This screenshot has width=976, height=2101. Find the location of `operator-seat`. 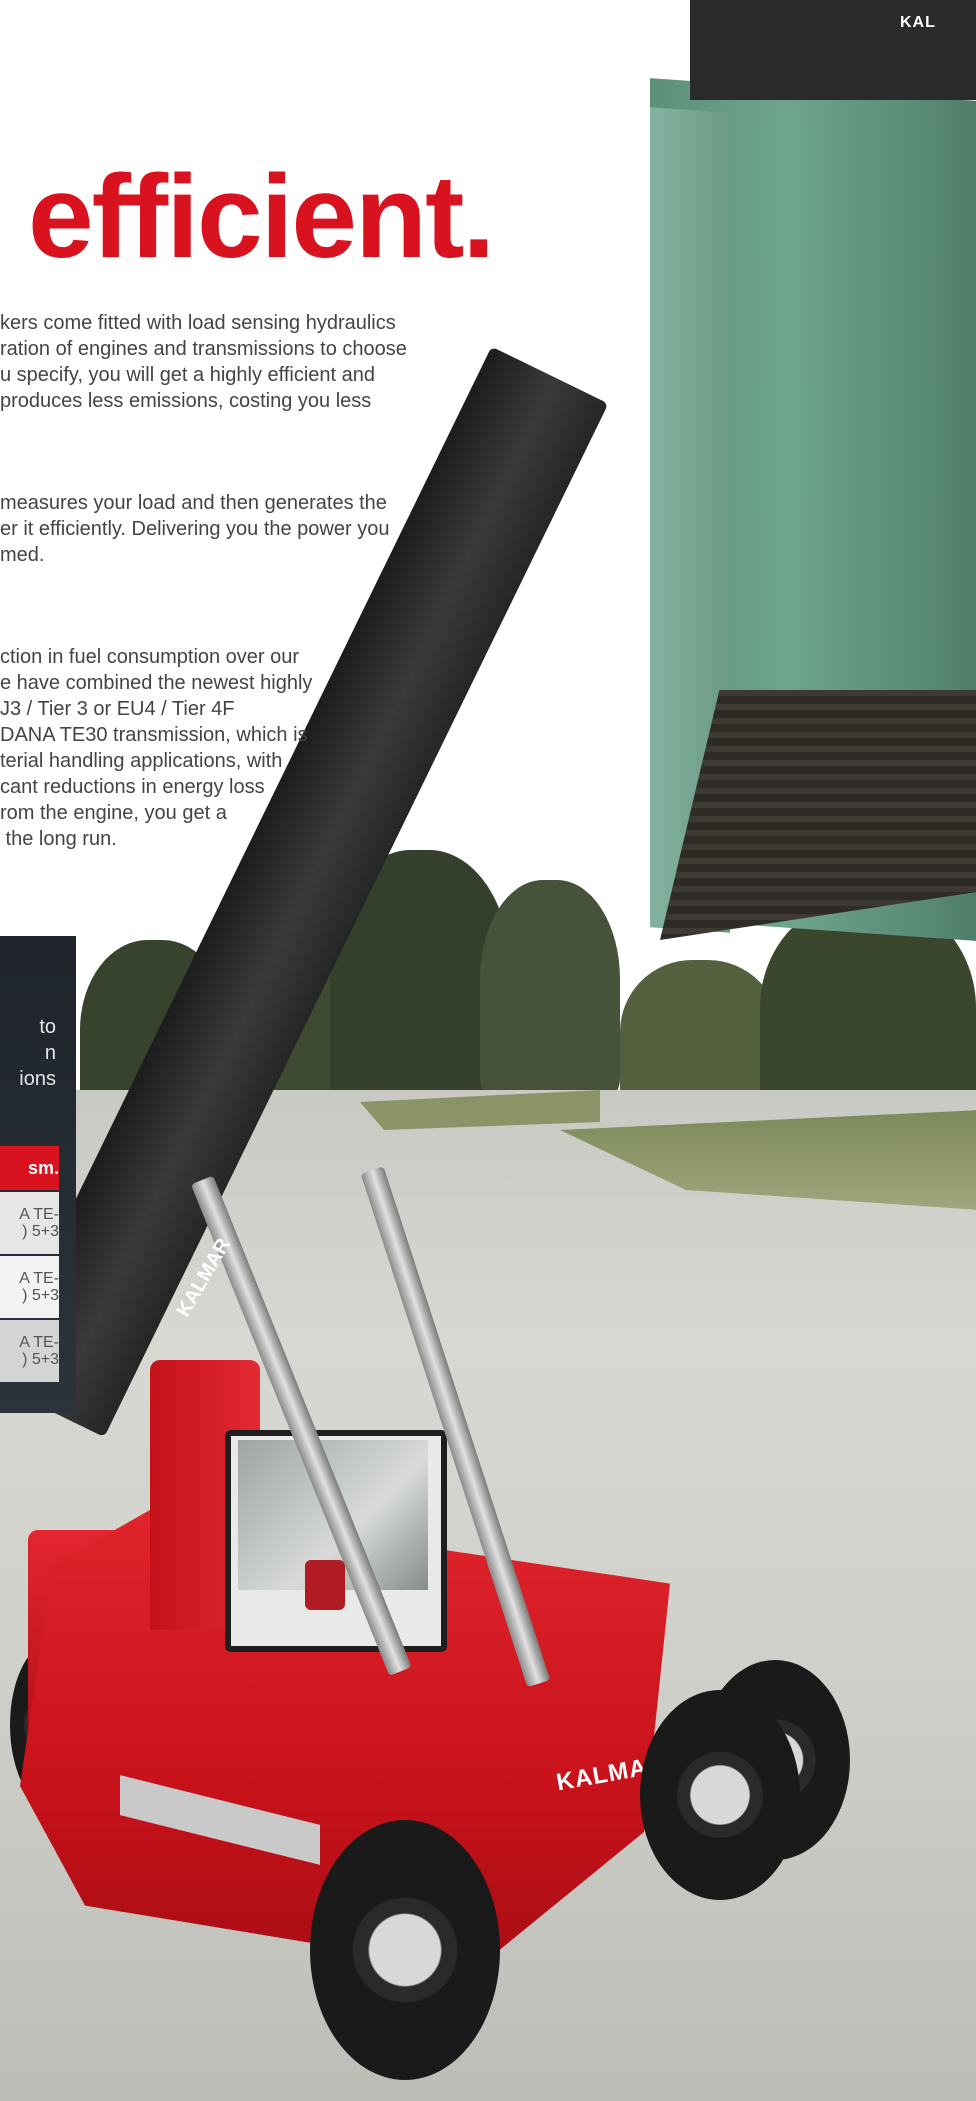

operator-seat is located at coordinates (325, 1585).